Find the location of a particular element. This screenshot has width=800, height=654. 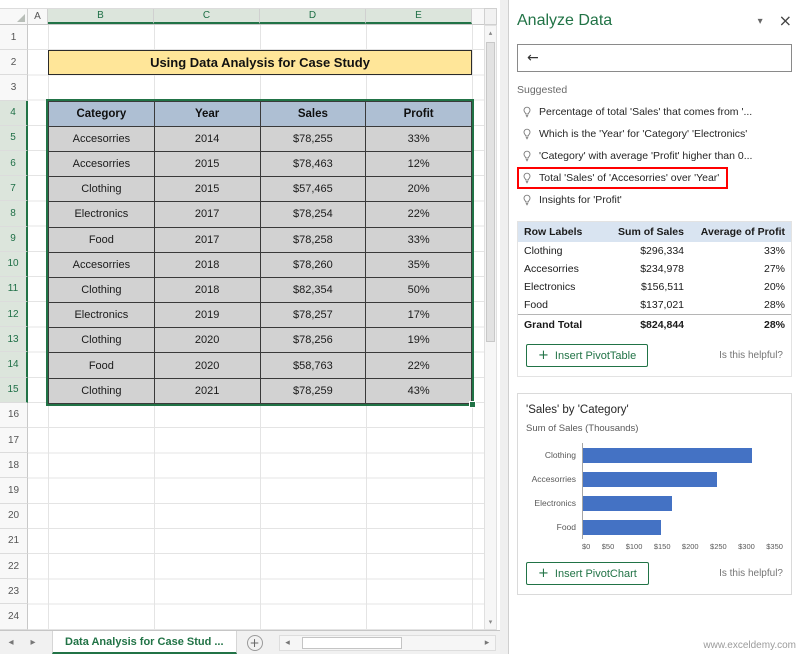

table-header-cell: Category is located at coordinates (101, 113).